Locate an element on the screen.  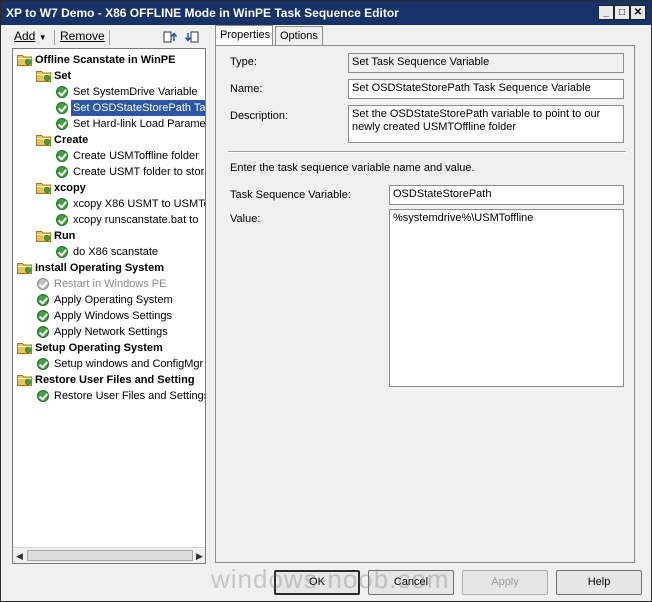
minimize-button: _ is located at coordinates (606, 12).